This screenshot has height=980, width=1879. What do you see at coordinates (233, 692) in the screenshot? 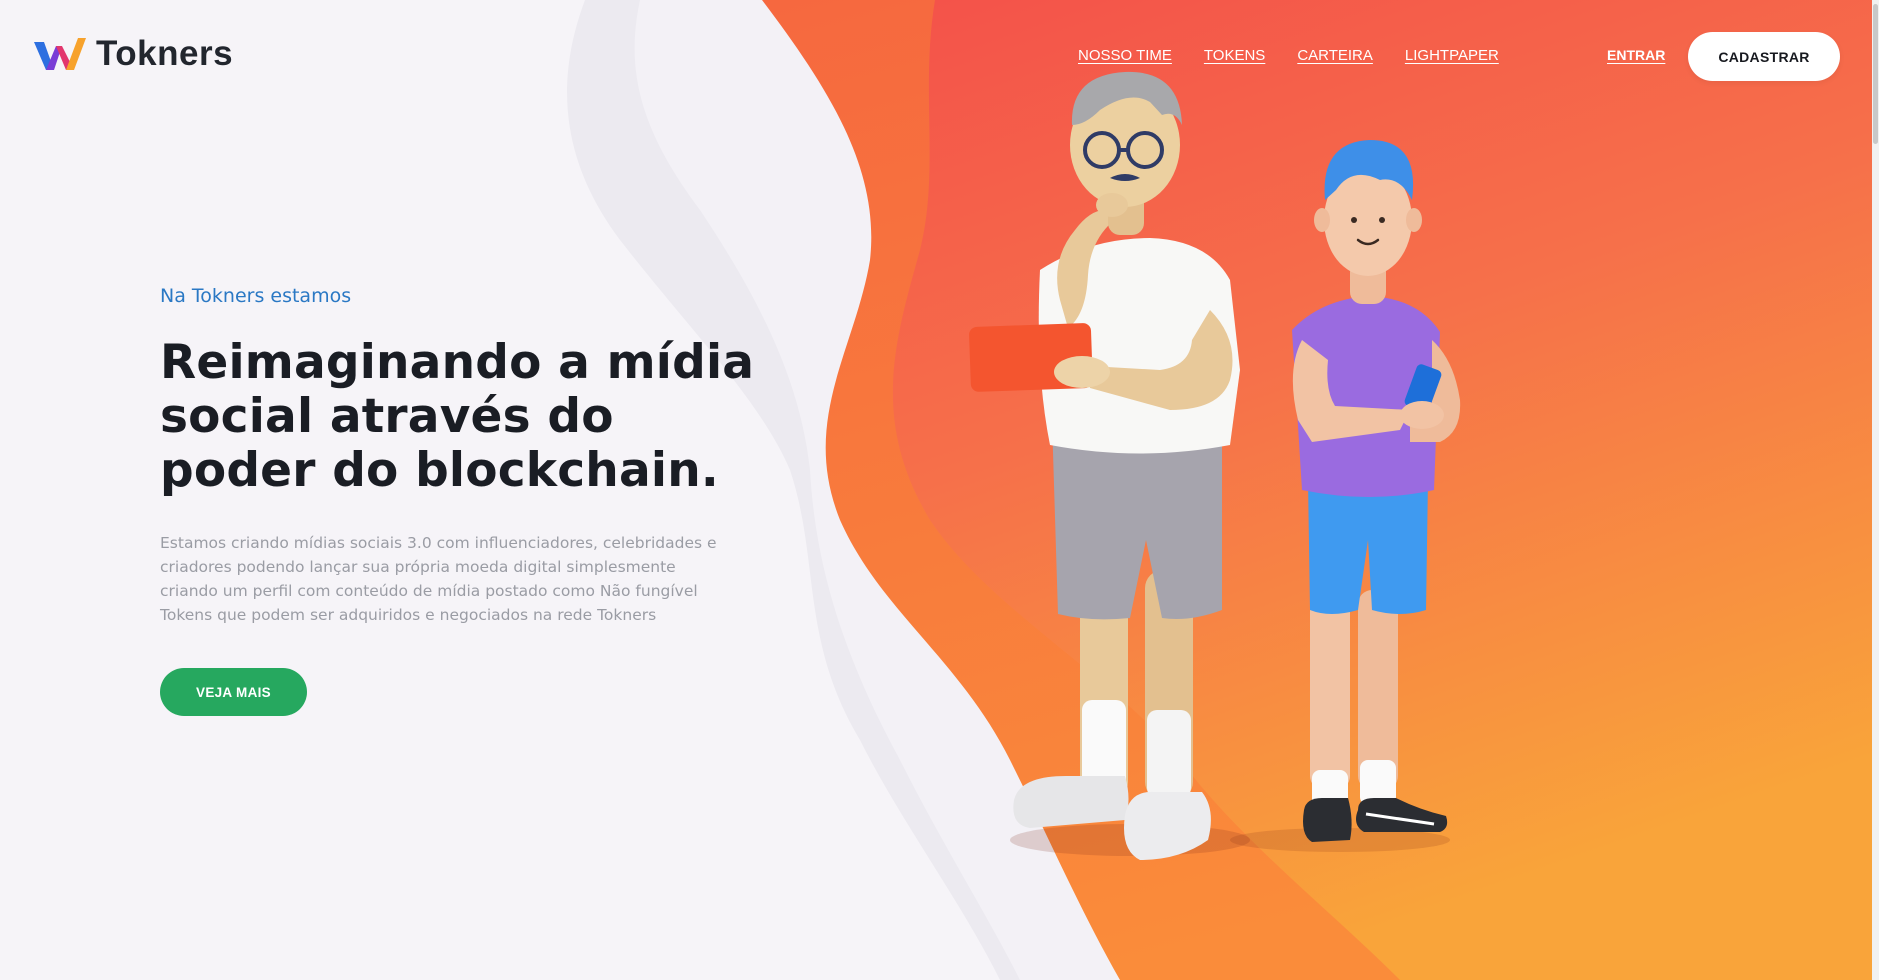
I see `see-more-button: VEJA MAIS` at bounding box center [233, 692].